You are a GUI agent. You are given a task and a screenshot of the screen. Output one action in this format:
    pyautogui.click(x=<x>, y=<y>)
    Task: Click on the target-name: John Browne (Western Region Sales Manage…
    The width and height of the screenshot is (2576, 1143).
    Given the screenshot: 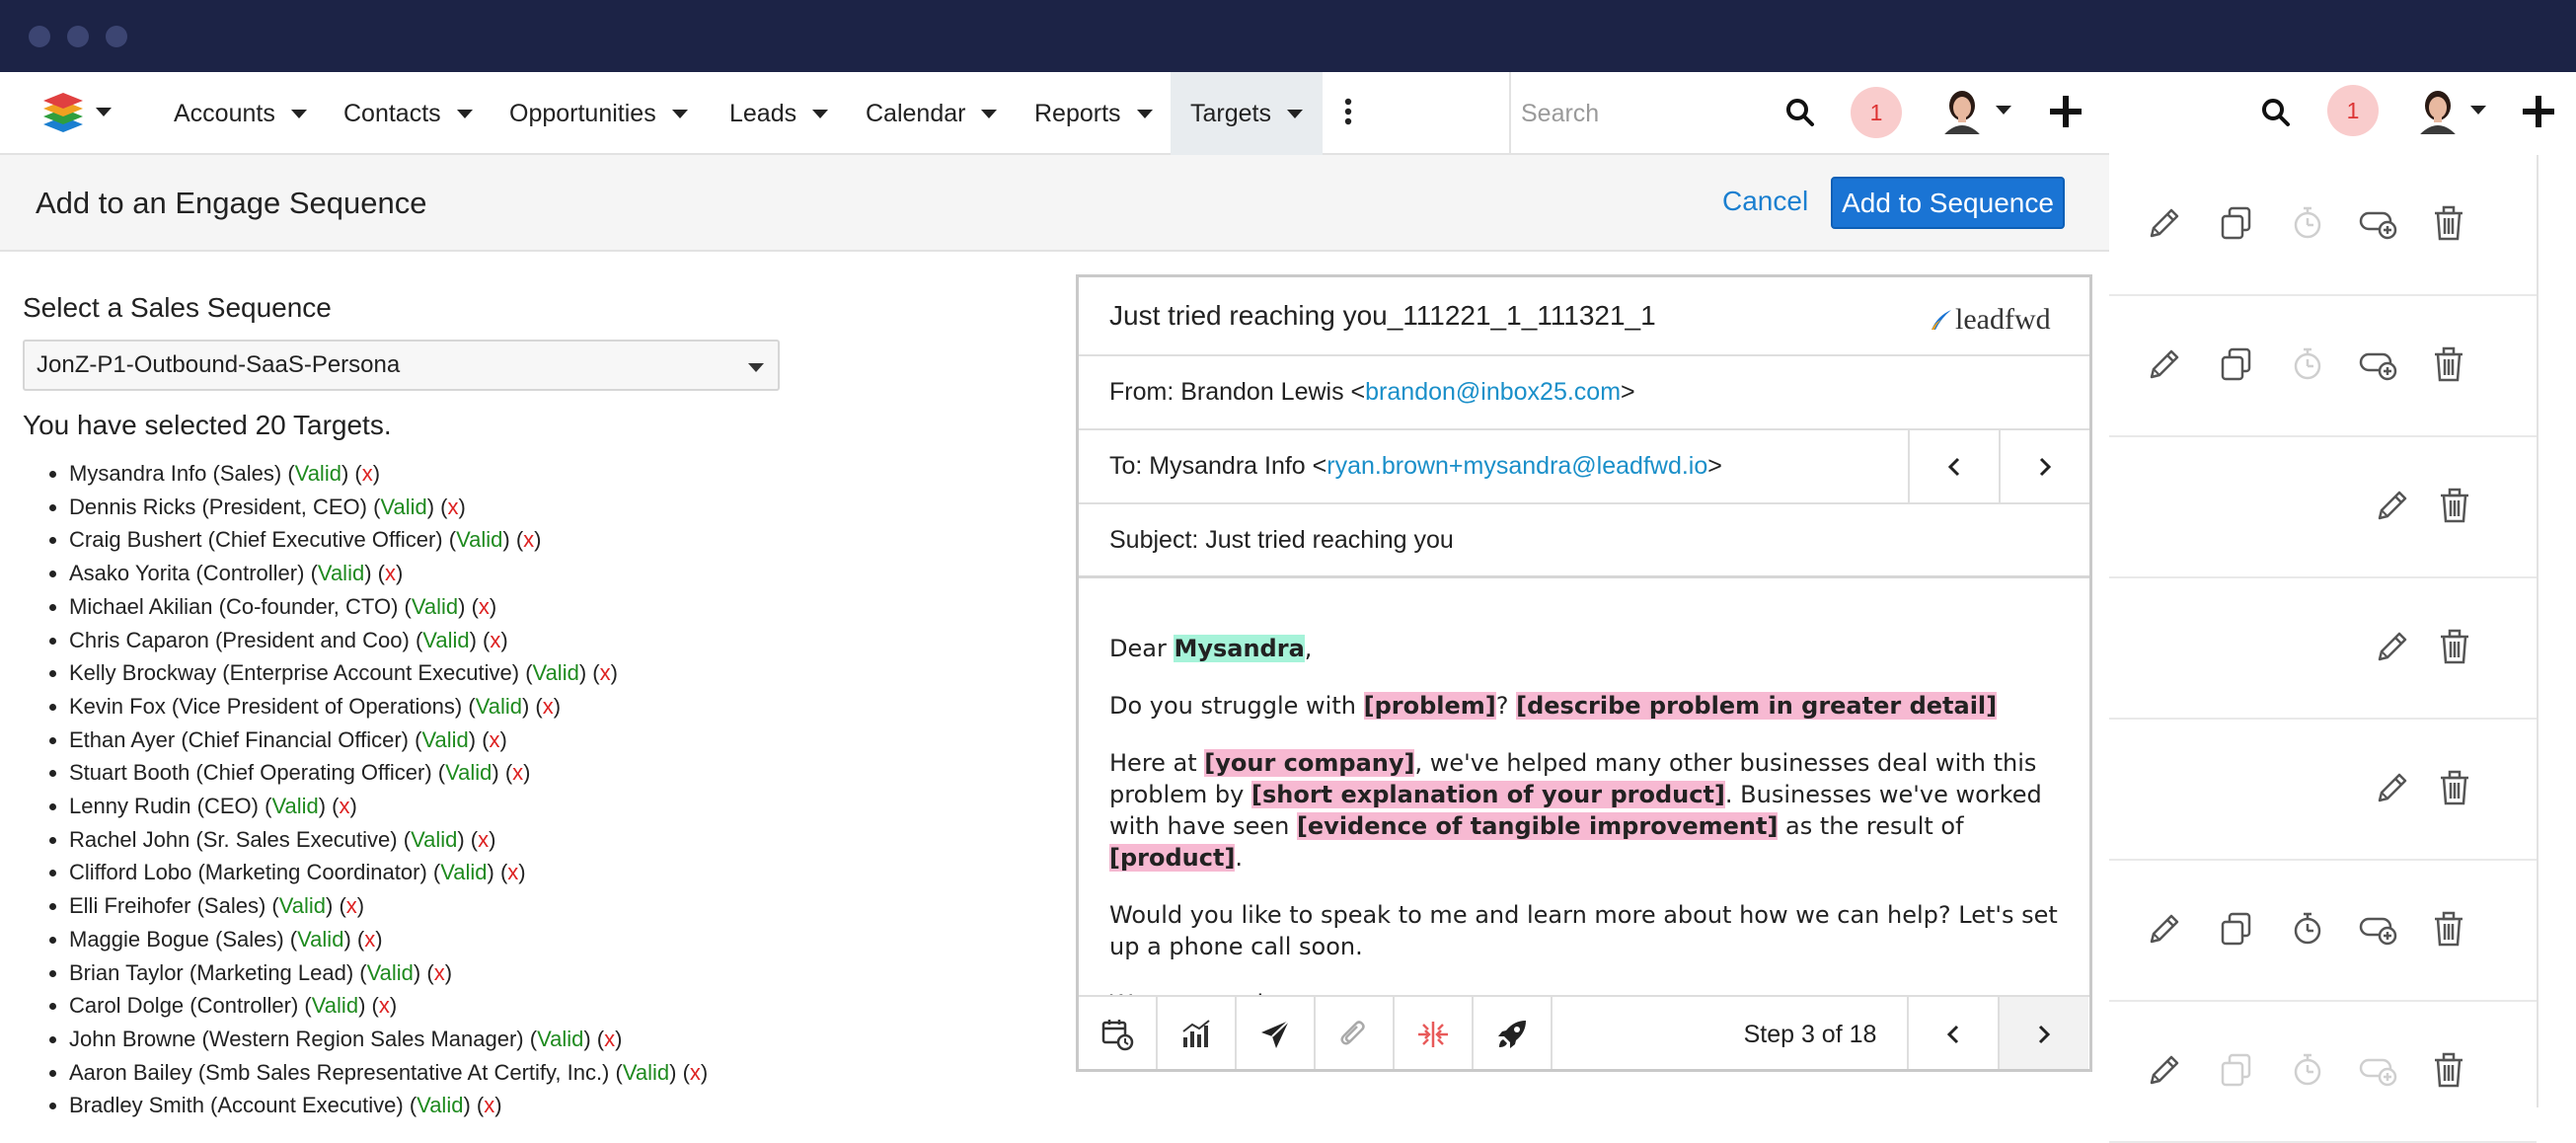 What is the action you would take?
    pyautogui.click(x=296, y=1038)
    